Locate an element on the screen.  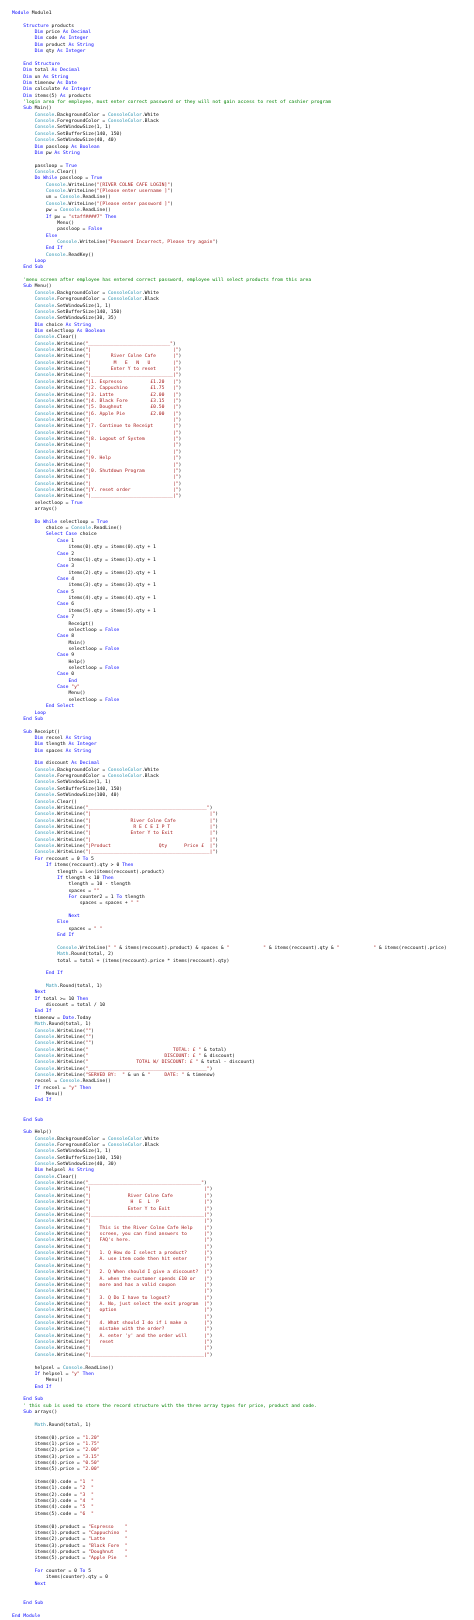
code-line: End Module is located at coordinates (26, 1616).